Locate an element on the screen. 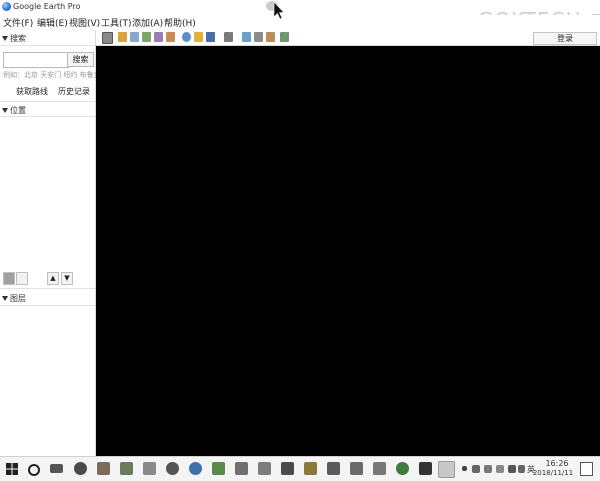 The height and width of the screenshot is (481, 600). action-center-icon is located at coordinates (586, 469).